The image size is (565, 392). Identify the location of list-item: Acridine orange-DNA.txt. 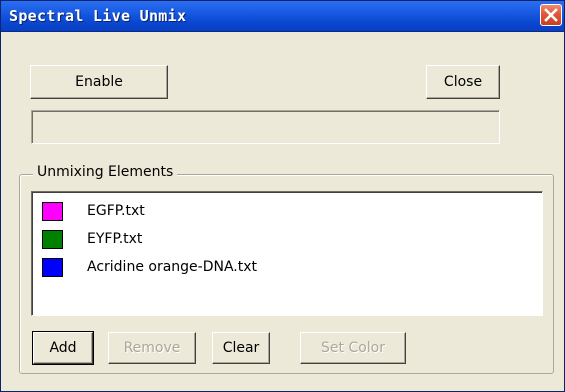
(149, 267).